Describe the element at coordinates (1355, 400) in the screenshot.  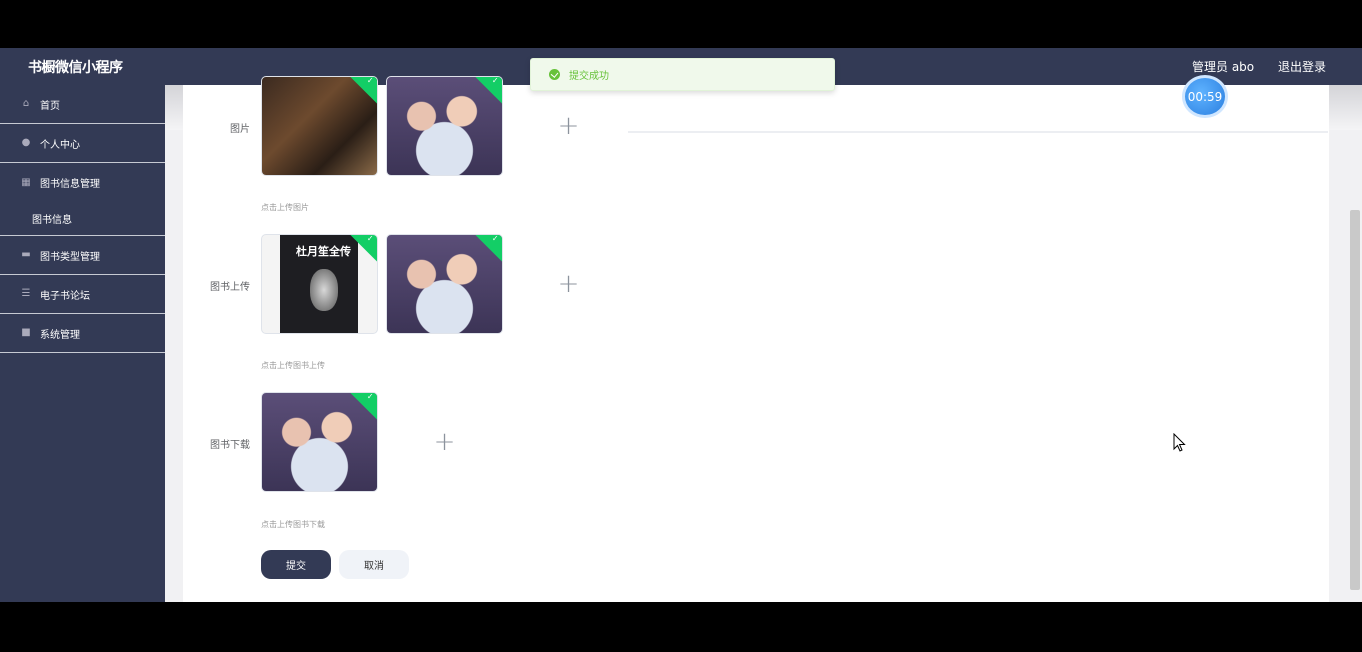
I see `vertical-scrollbar` at that location.